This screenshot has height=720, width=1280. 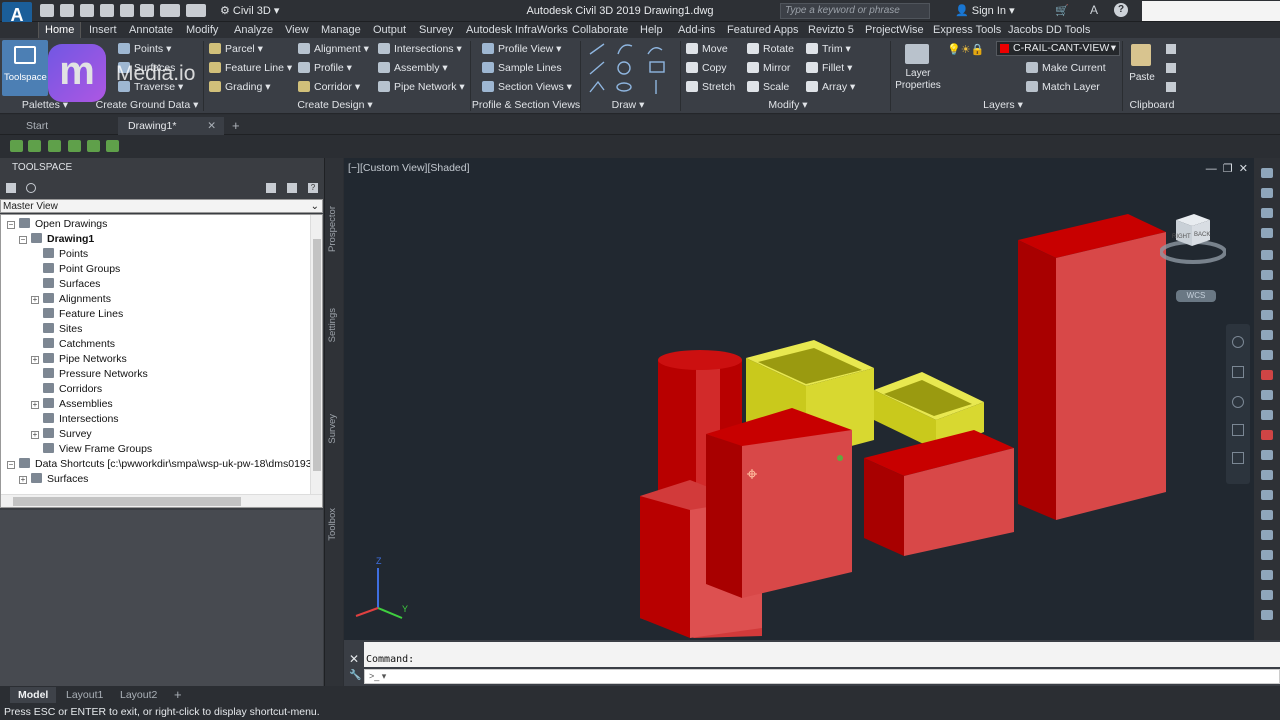 I want to click on redo-icon, so click(x=196, y=10).